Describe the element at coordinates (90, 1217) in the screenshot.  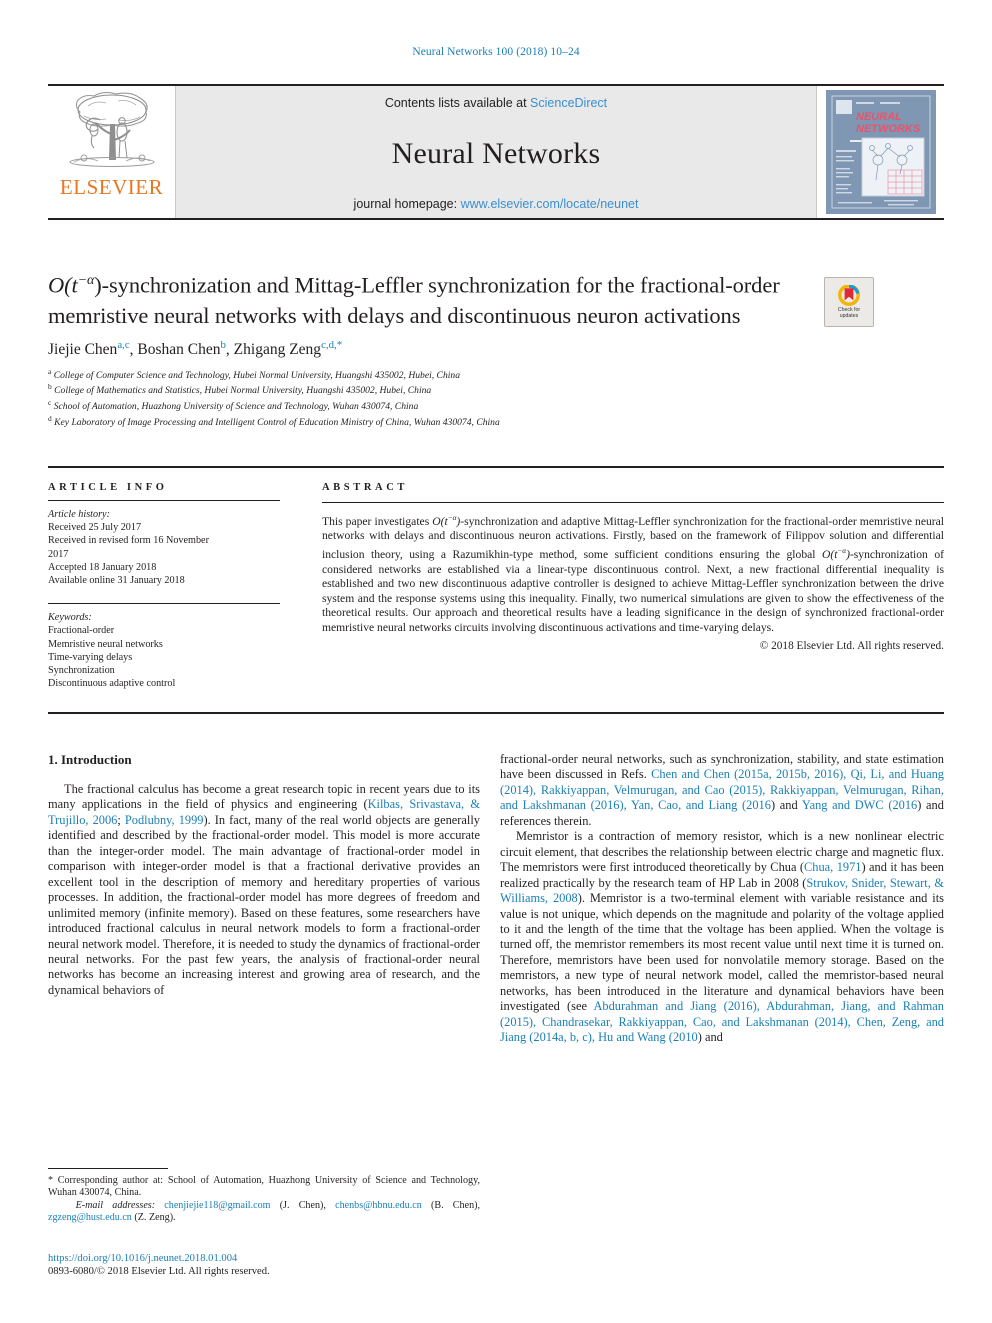
I see `email-link-3: zgzeng@hust.edu.cn` at that location.